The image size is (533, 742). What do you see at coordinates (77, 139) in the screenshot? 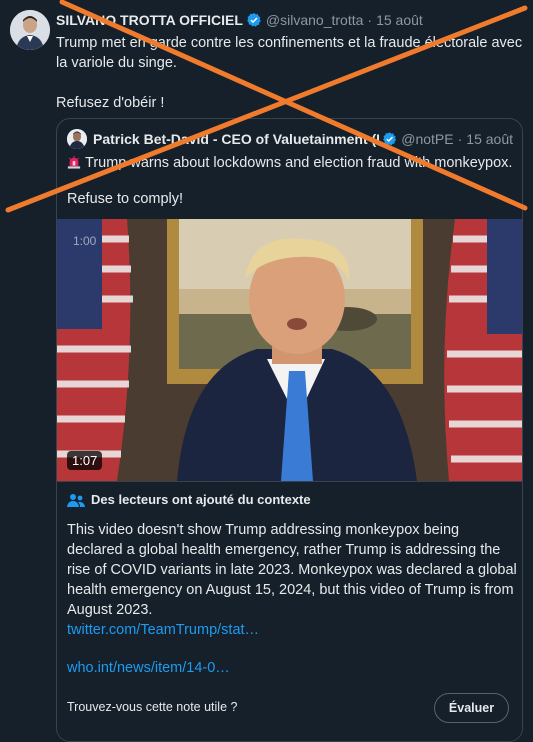
I see `quoted-avatar` at bounding box center [77, 139].